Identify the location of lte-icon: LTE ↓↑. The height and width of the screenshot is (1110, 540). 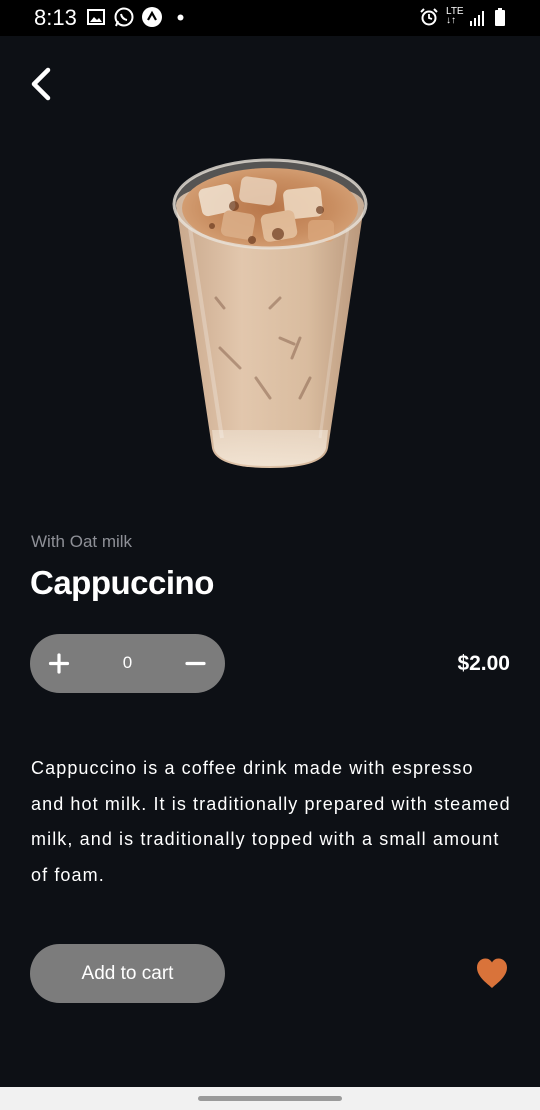
(455, 16).